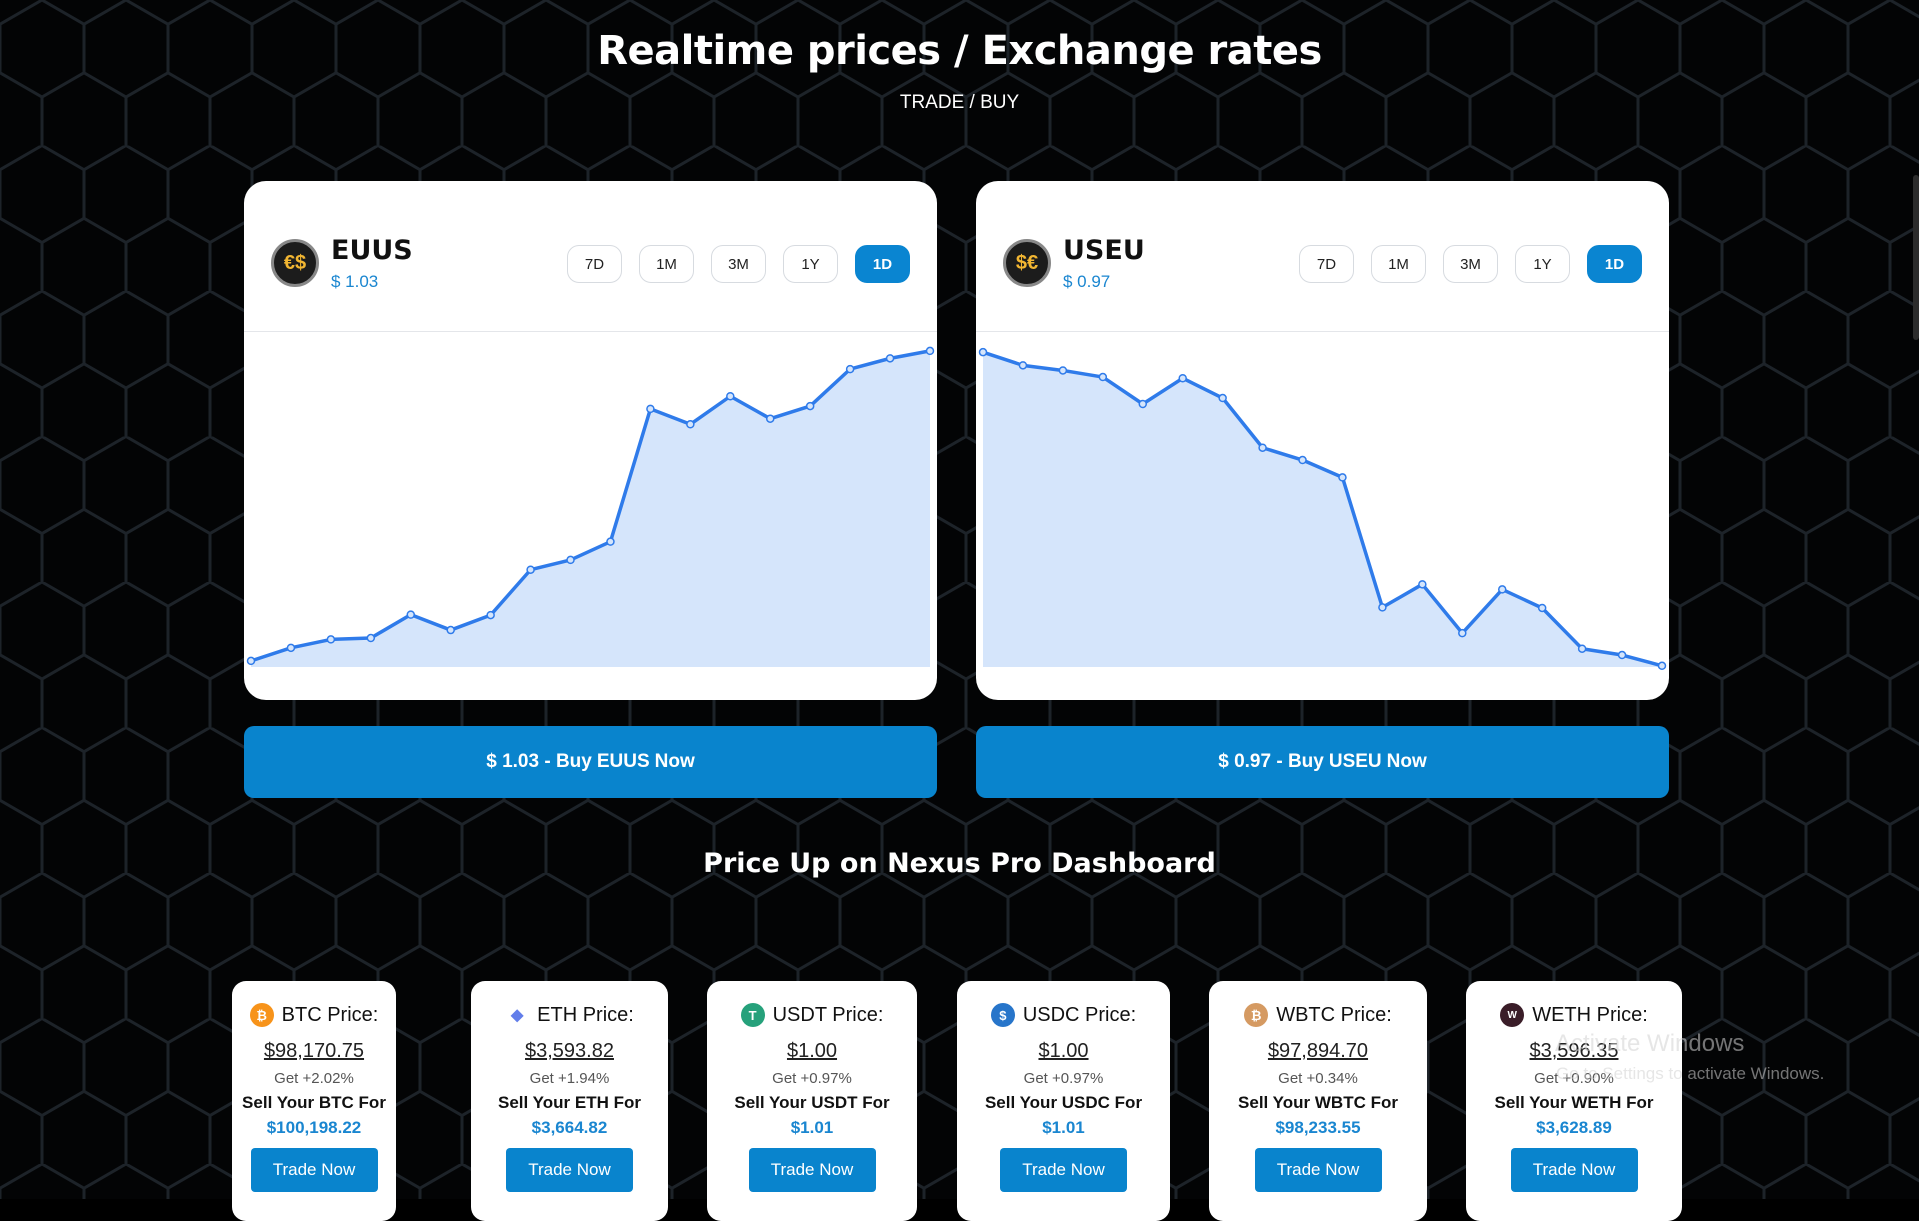  Describe the element at coordinates (539, 761) in the screenshot. I see `buy-button-prefix: $ 1.03 - Buy` at that location.